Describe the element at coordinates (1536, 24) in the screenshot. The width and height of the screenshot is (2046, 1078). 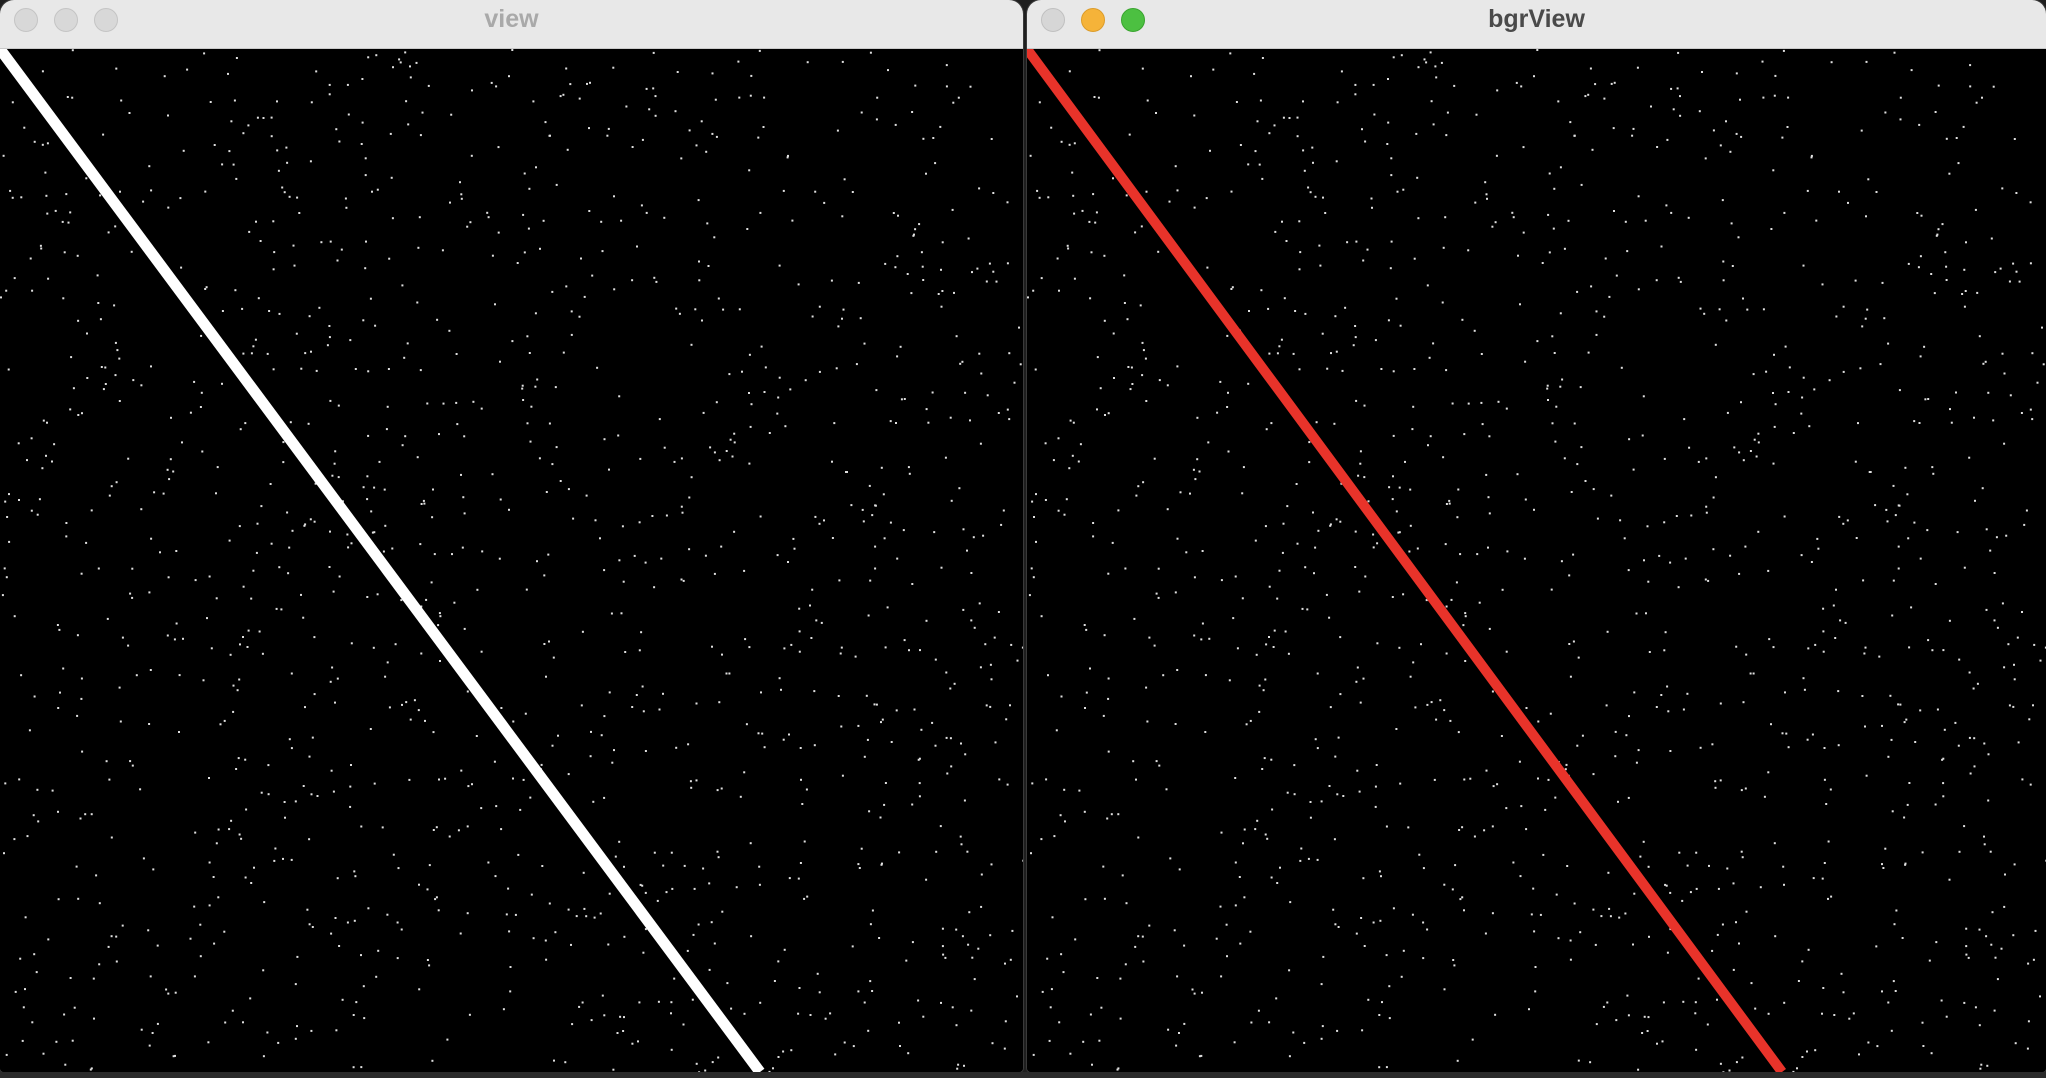
I see `bgrview-titlebar: bgrView` at that location.